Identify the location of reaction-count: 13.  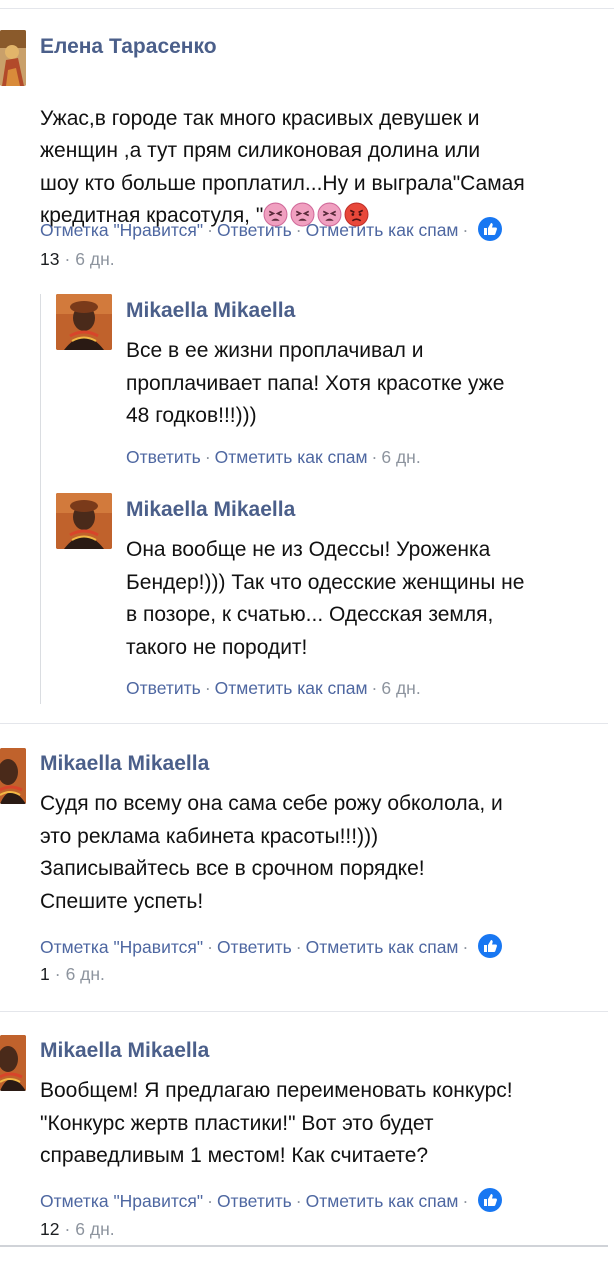
(49, 259).